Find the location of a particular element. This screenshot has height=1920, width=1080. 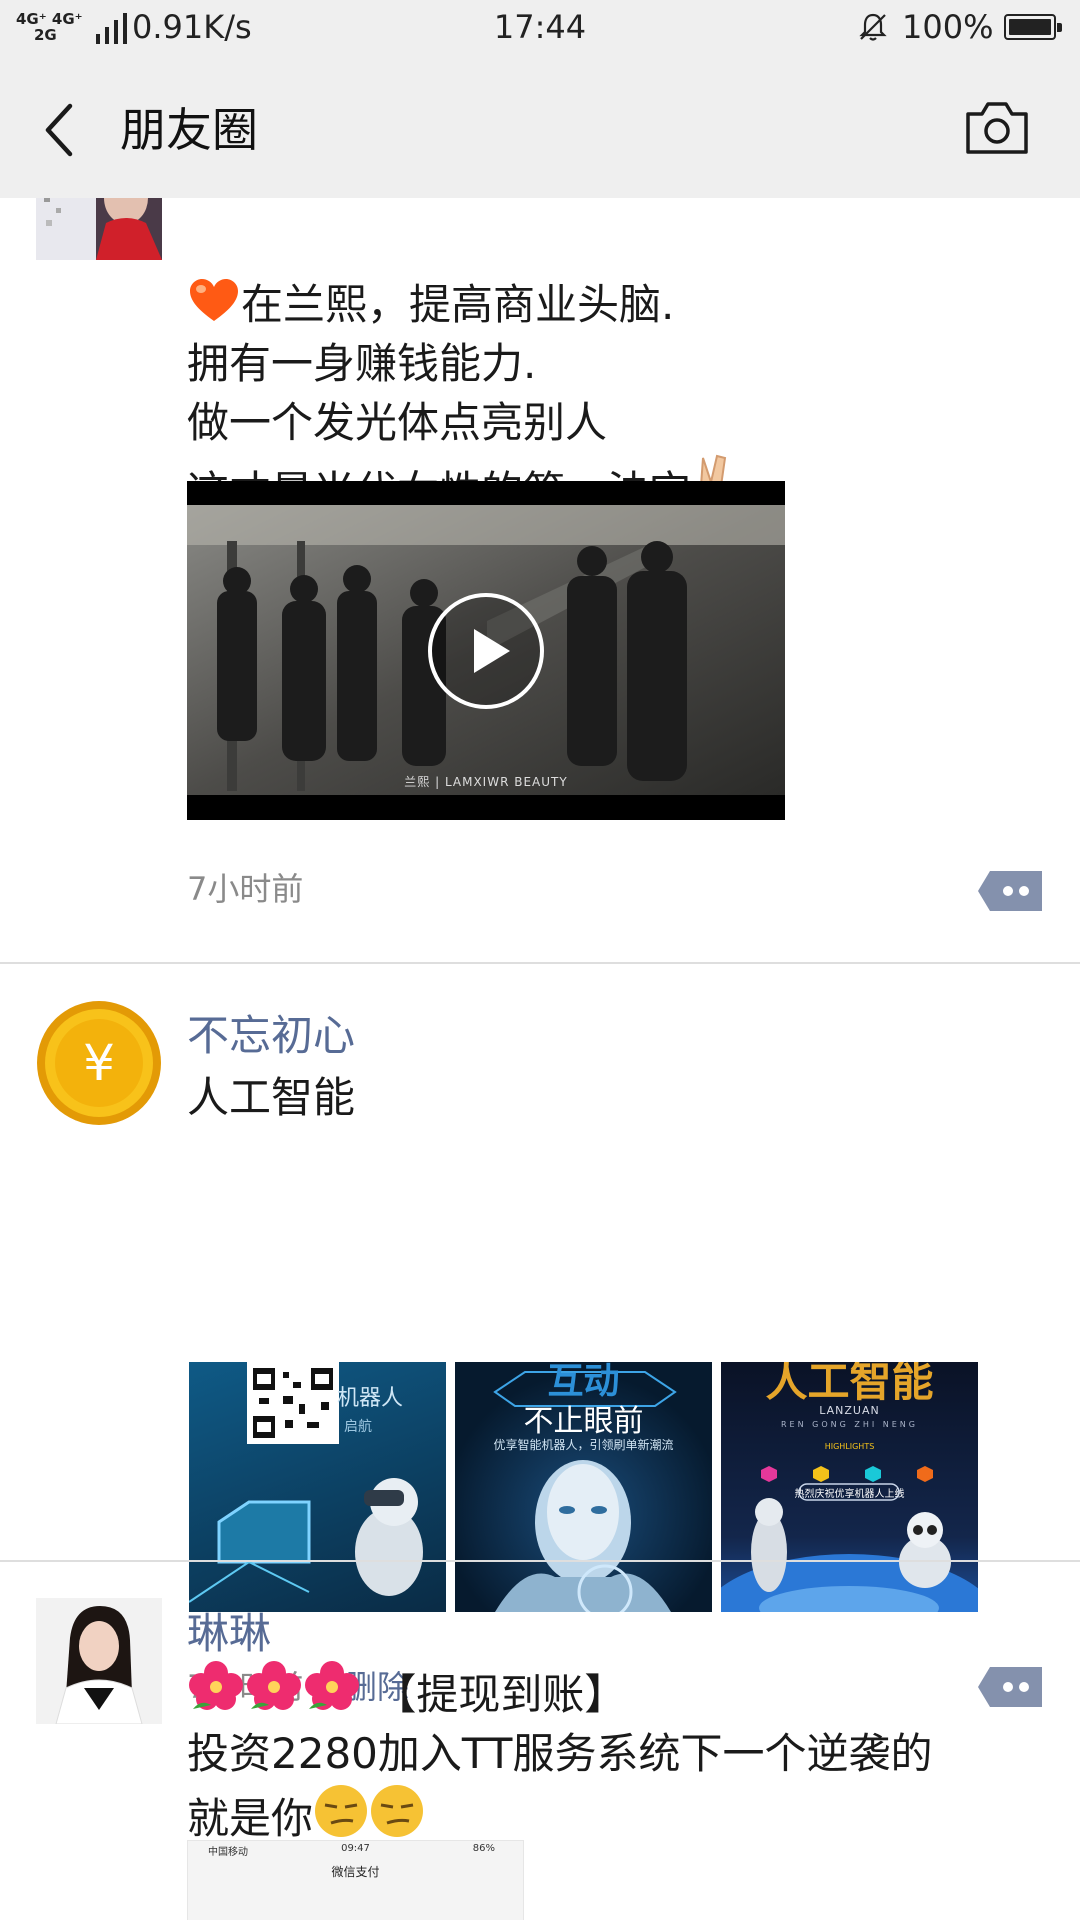

preview-battery: 86% is located at coordinates (483, 1848).